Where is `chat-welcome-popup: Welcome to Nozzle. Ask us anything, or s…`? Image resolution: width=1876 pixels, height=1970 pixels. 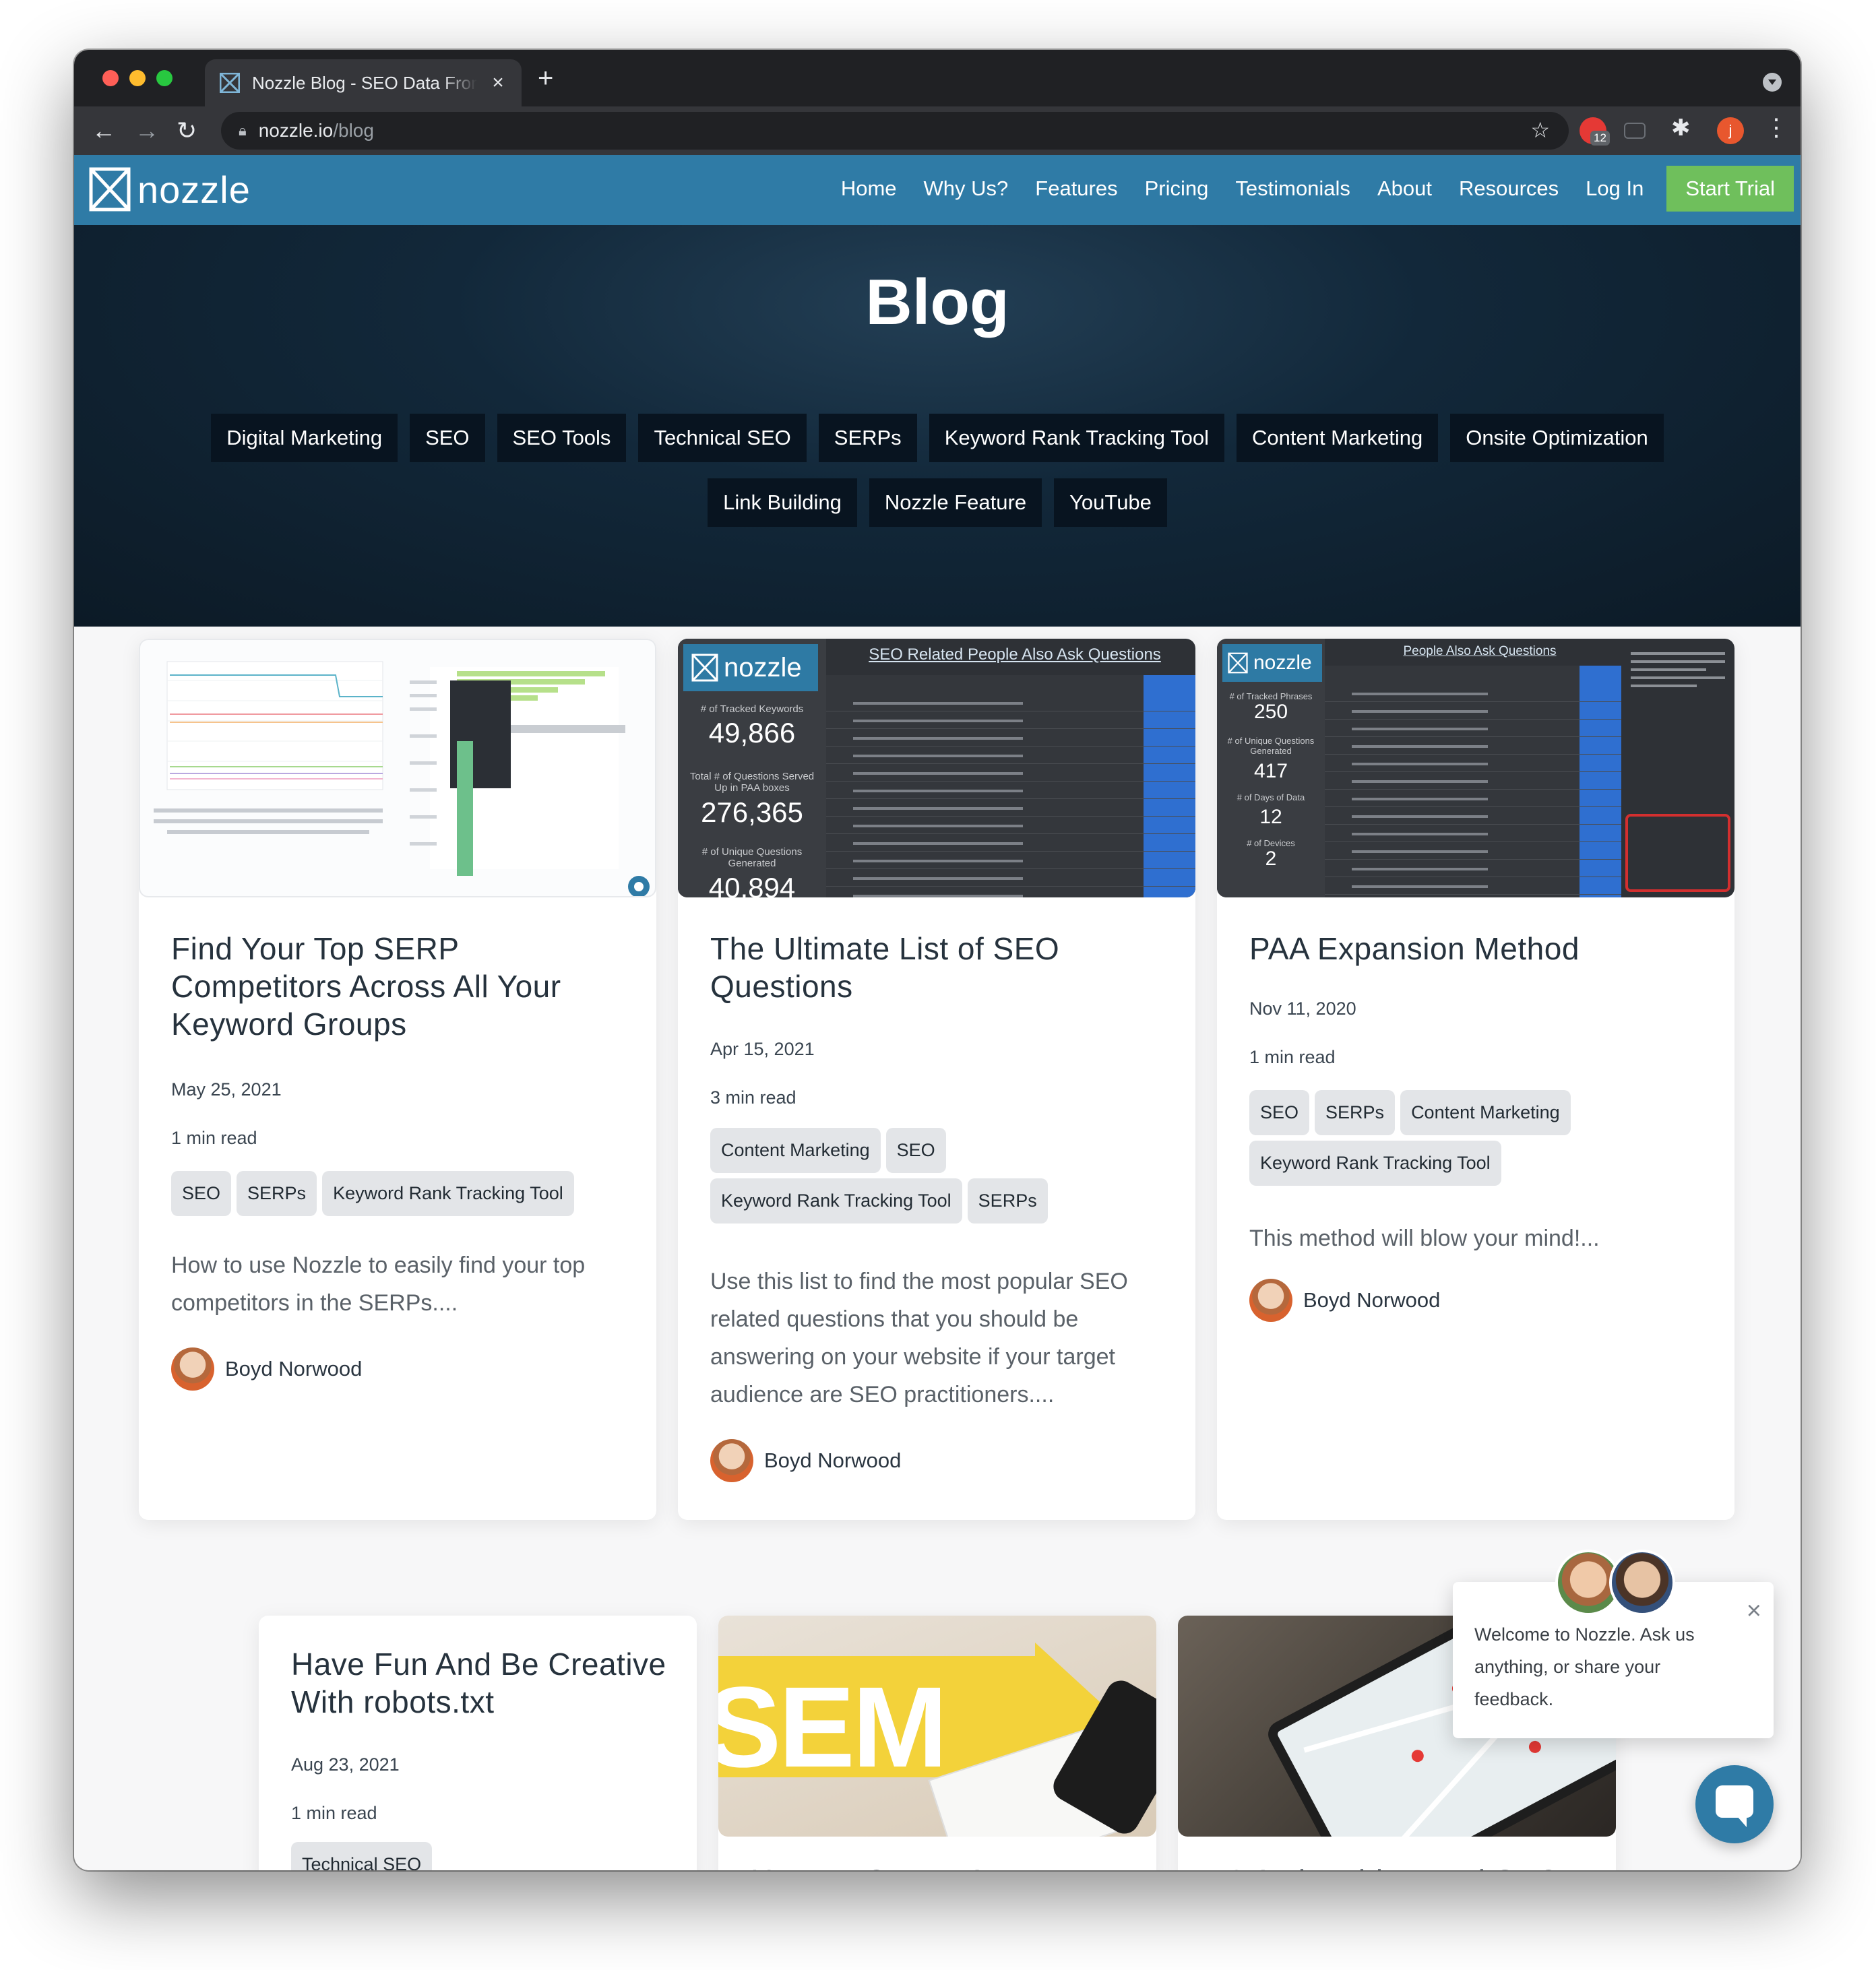 chat-welcome-popup: Welcome to Nozzle. Ask us anything, or s… is located at coordinates (1614, 1660).